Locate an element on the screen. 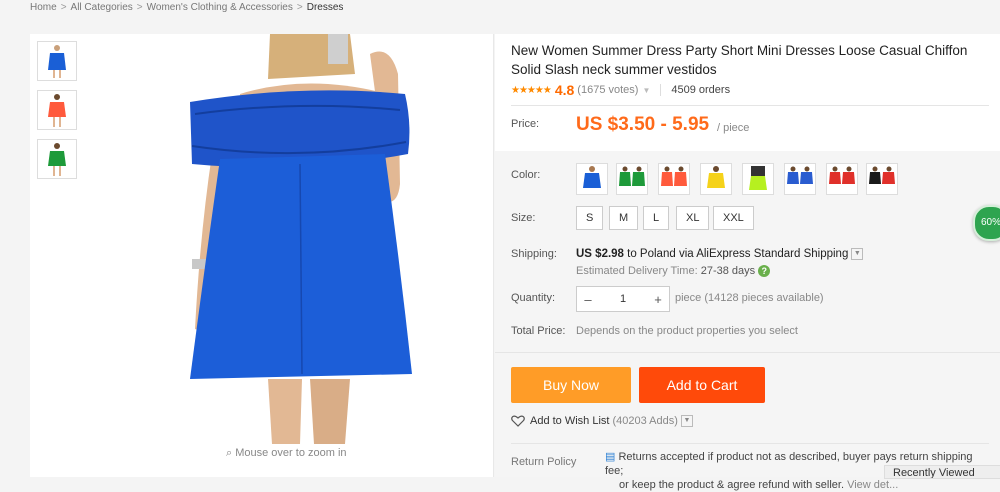 This screenshot has width=1000, height=492. rating-row: ★★★★★ 4.8 (1675 votes) ▼ 4509 orders is located at coordinates (620, 90).